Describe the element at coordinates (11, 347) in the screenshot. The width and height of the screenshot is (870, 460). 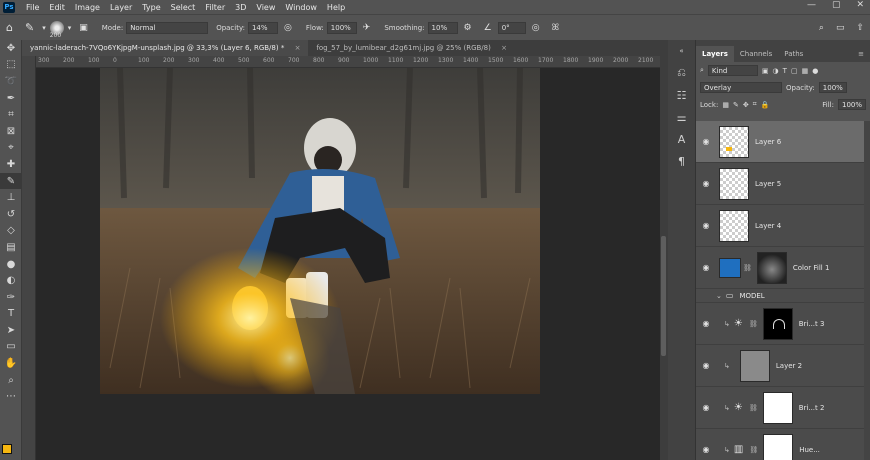
I see `rectangle-tool-icon: ▭` at that location.